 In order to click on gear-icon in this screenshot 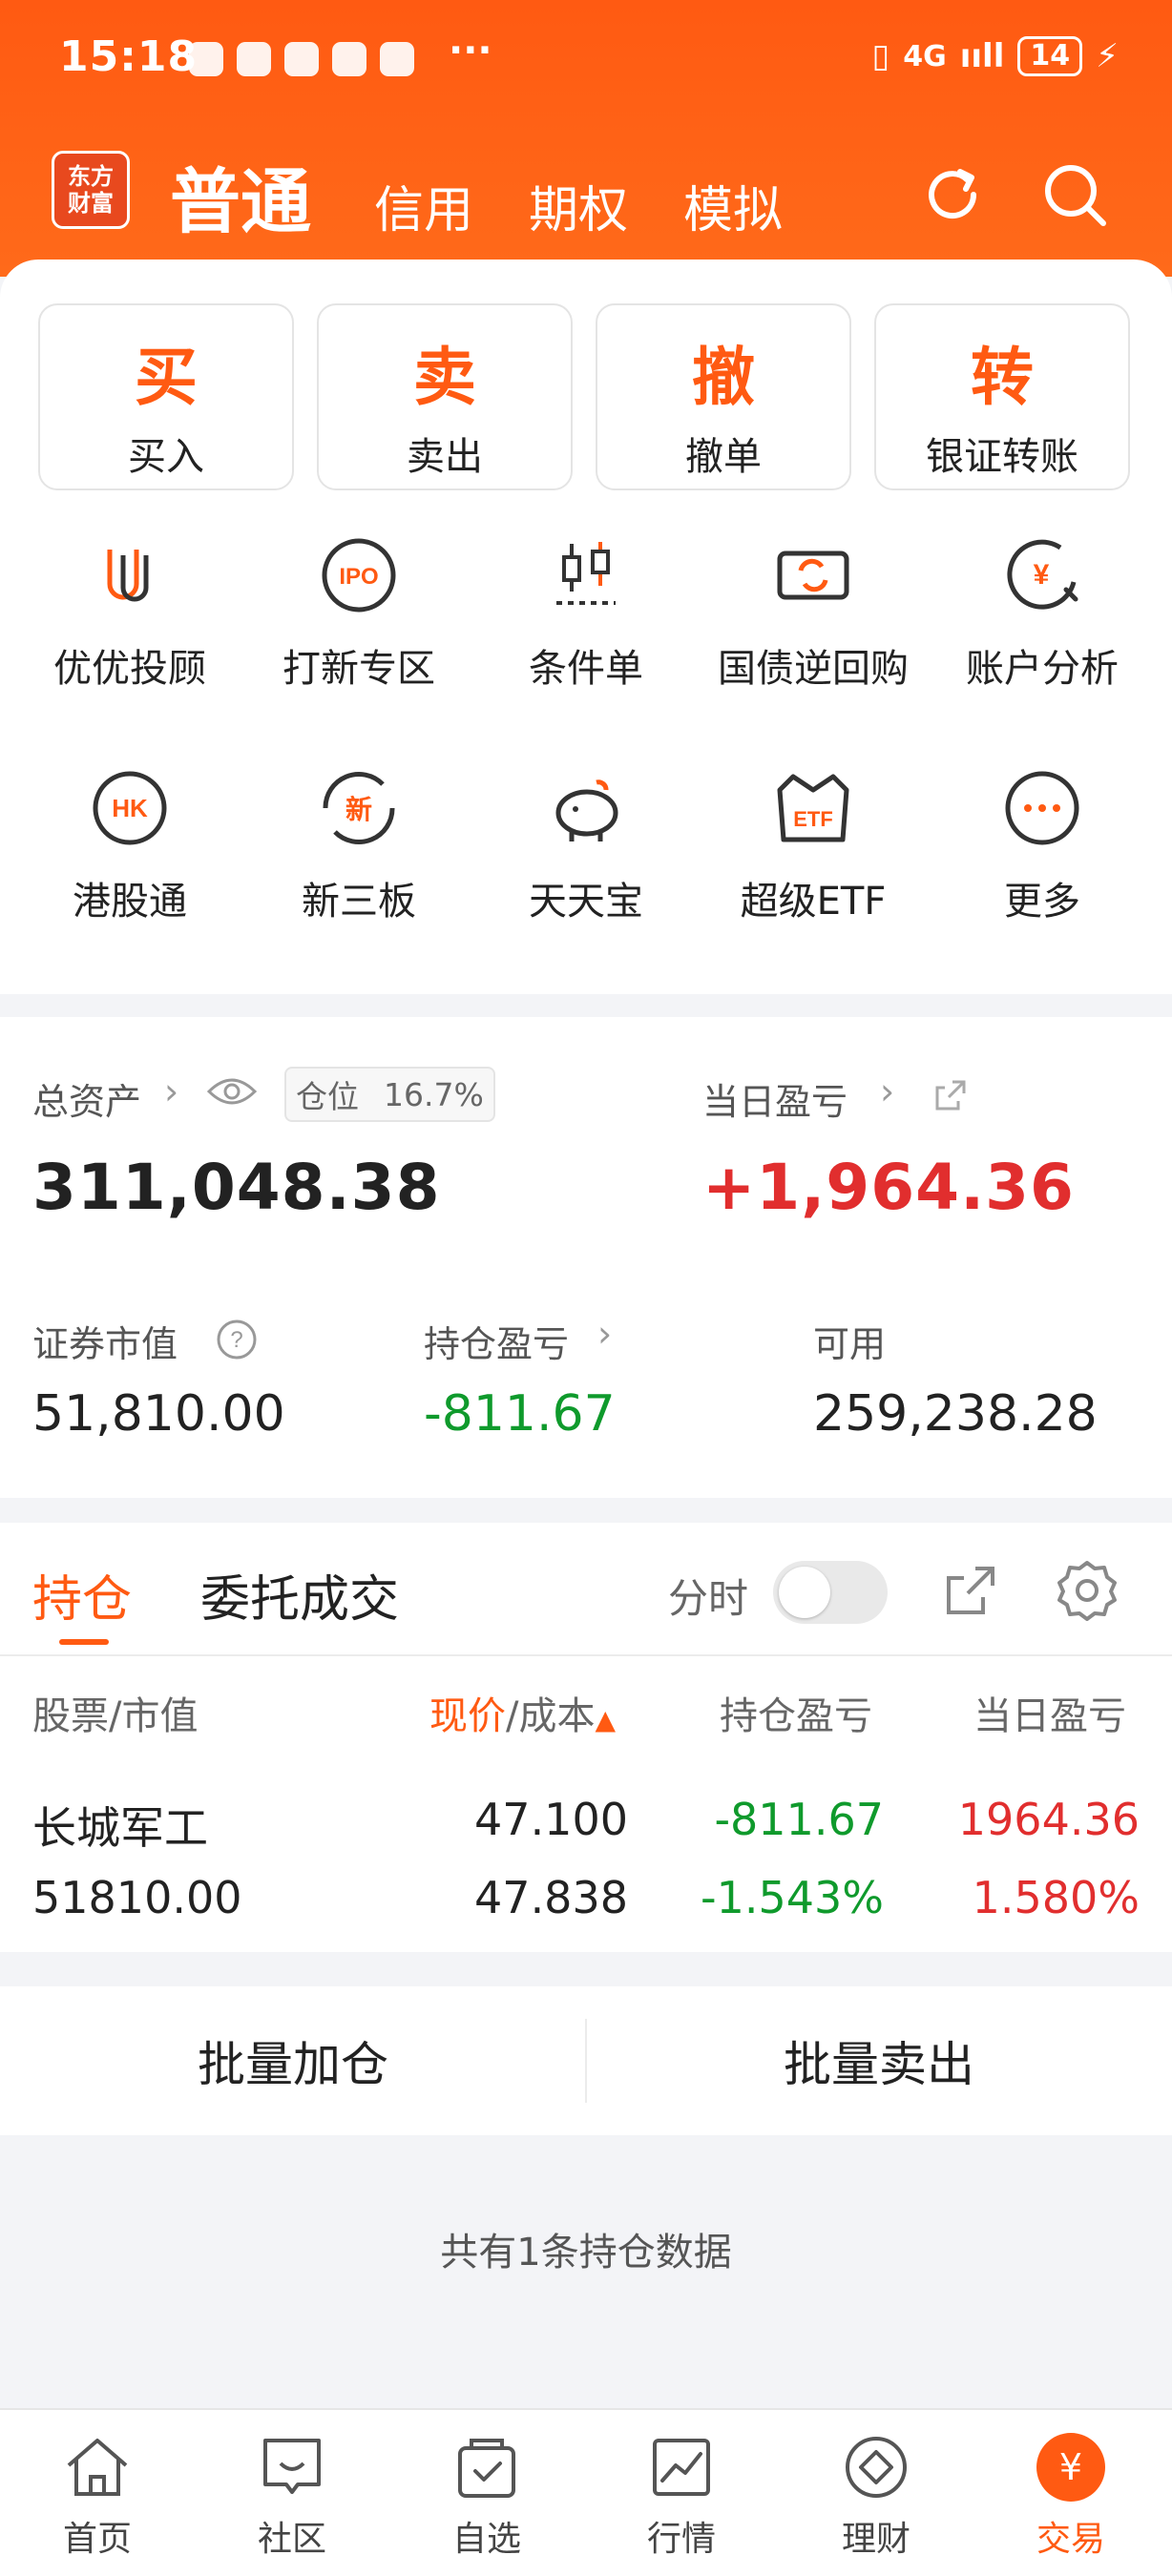, I will do `click(1087, 1590)`.